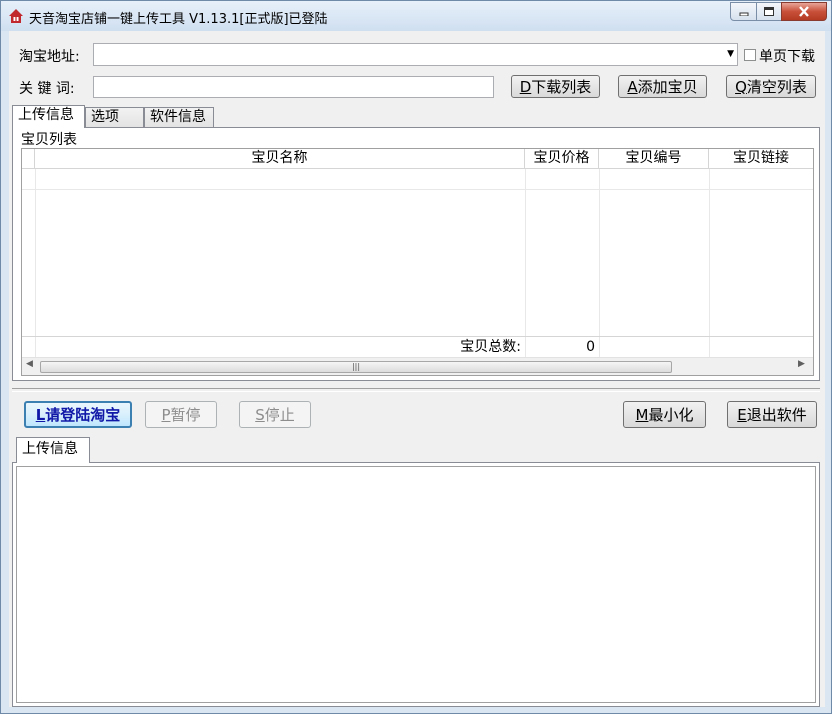 This screenshot has height=714, width=832. Describe the element at coordinates (417, 189) in the screenshot. I see `grid-row-line` at that location.